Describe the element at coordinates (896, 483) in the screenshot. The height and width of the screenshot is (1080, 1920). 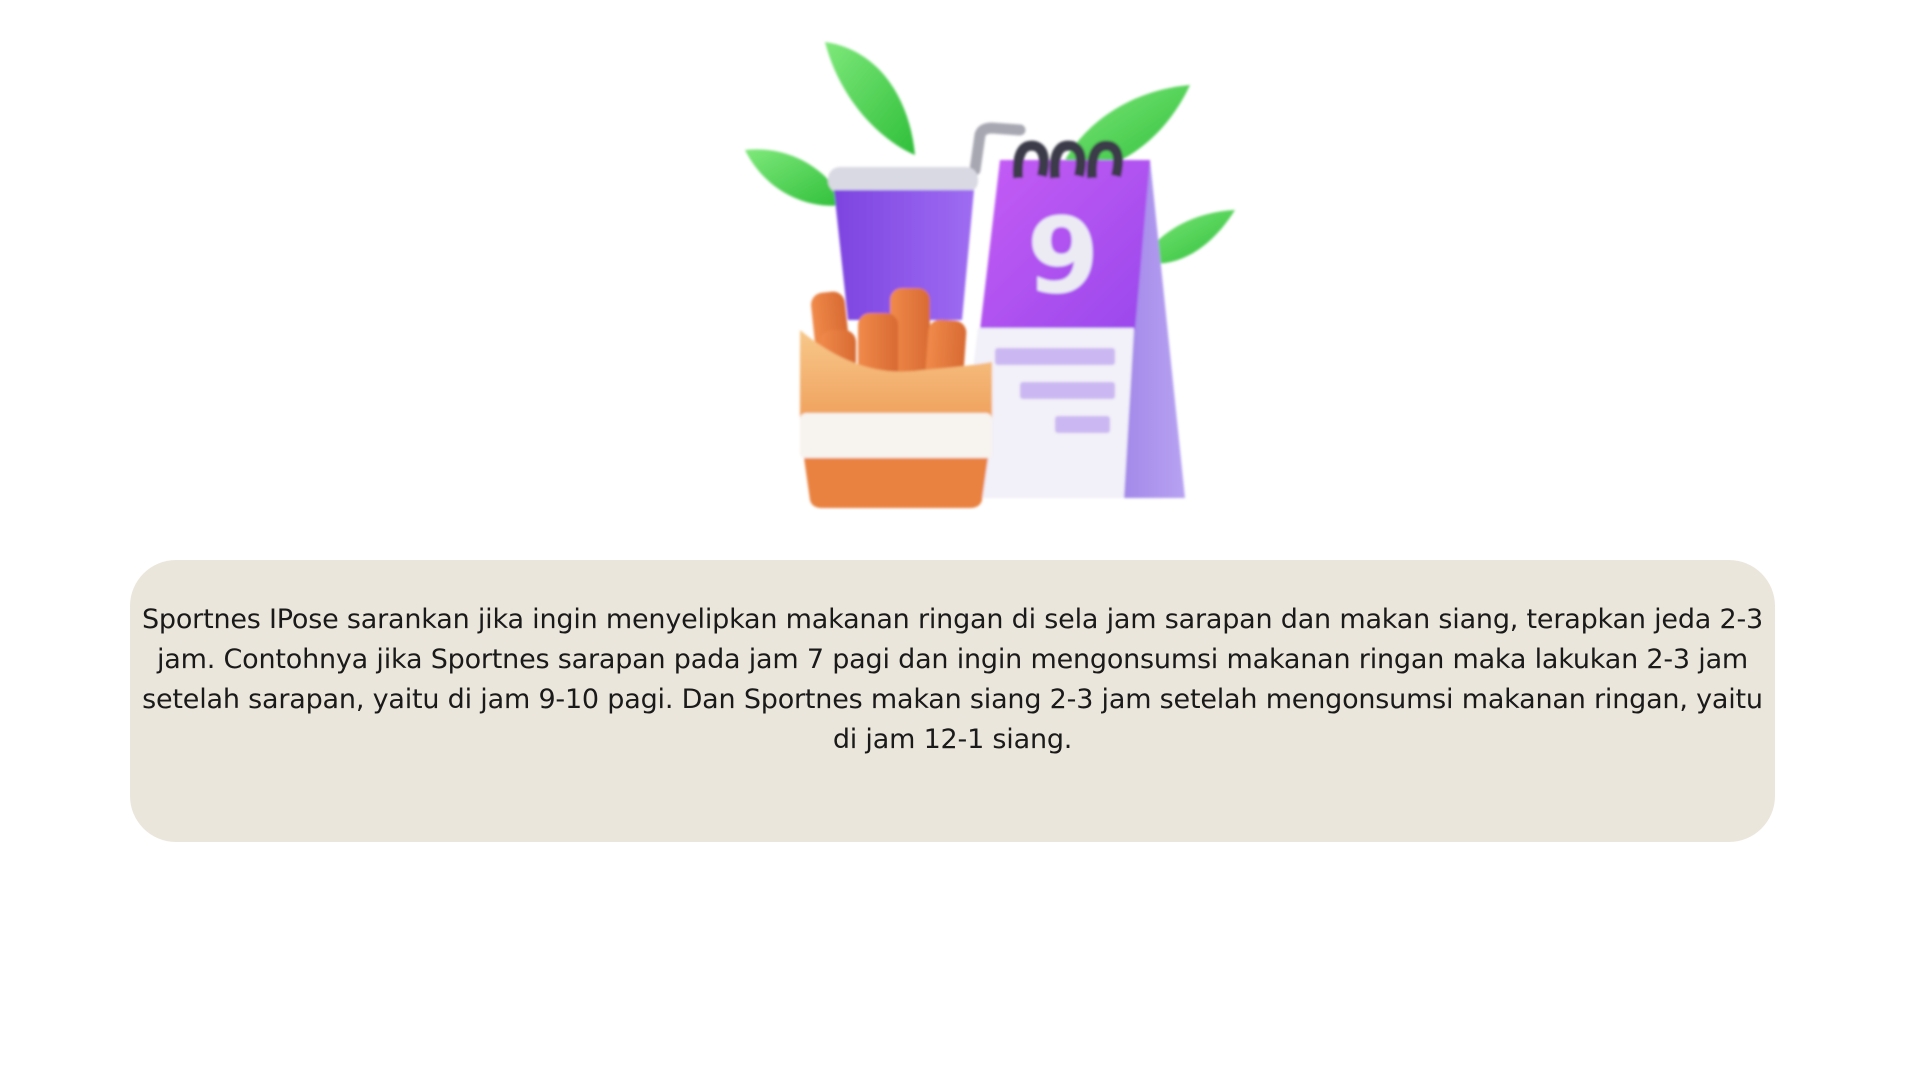
I see `tray-bottom` at that location.